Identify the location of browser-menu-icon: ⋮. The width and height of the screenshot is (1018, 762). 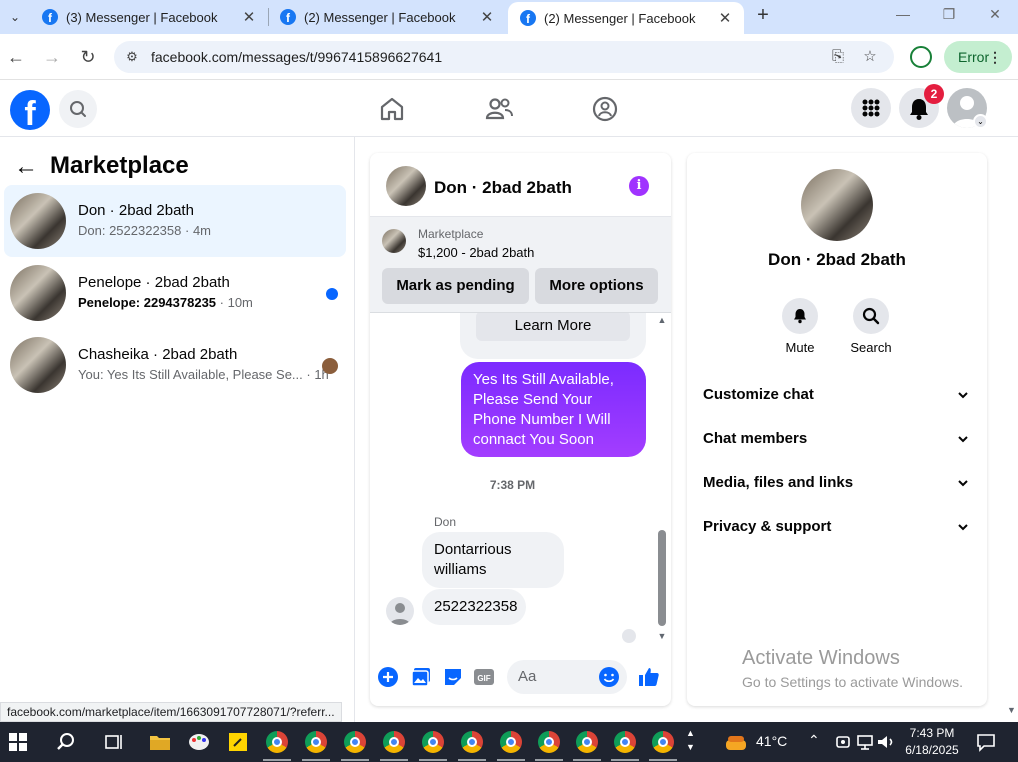
(995, 57).